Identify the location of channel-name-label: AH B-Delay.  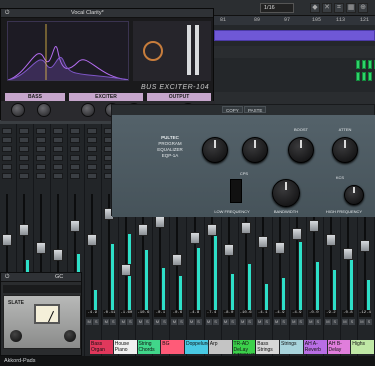
(339, 347).